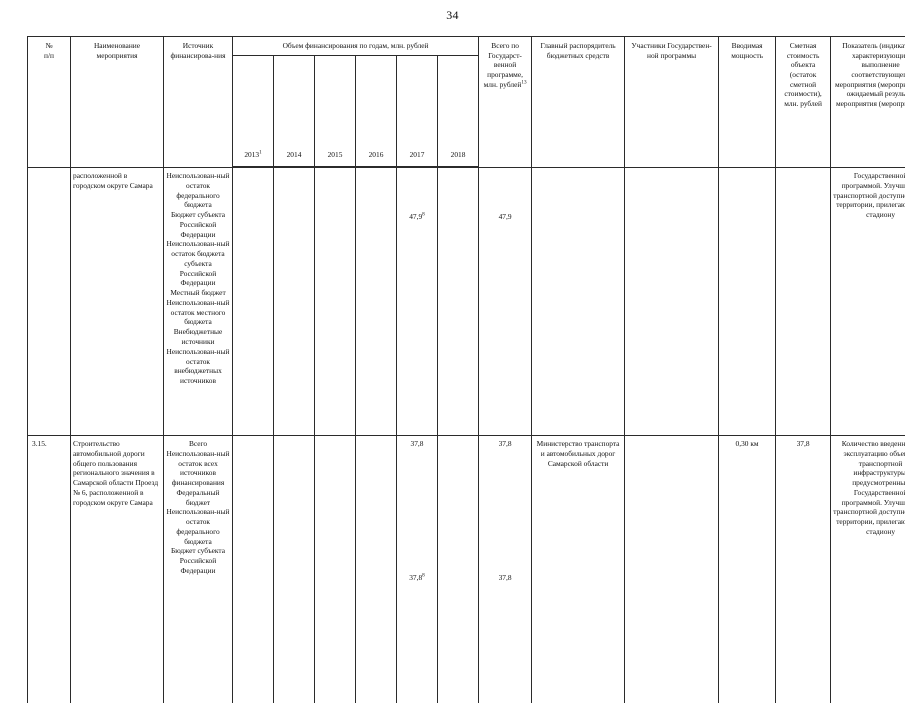 Image resolution: width=905 pixels, height=703 pixels. Describe the element at coordinates (578, 302) in the screenshot. I see `row-main-manager` at that location.